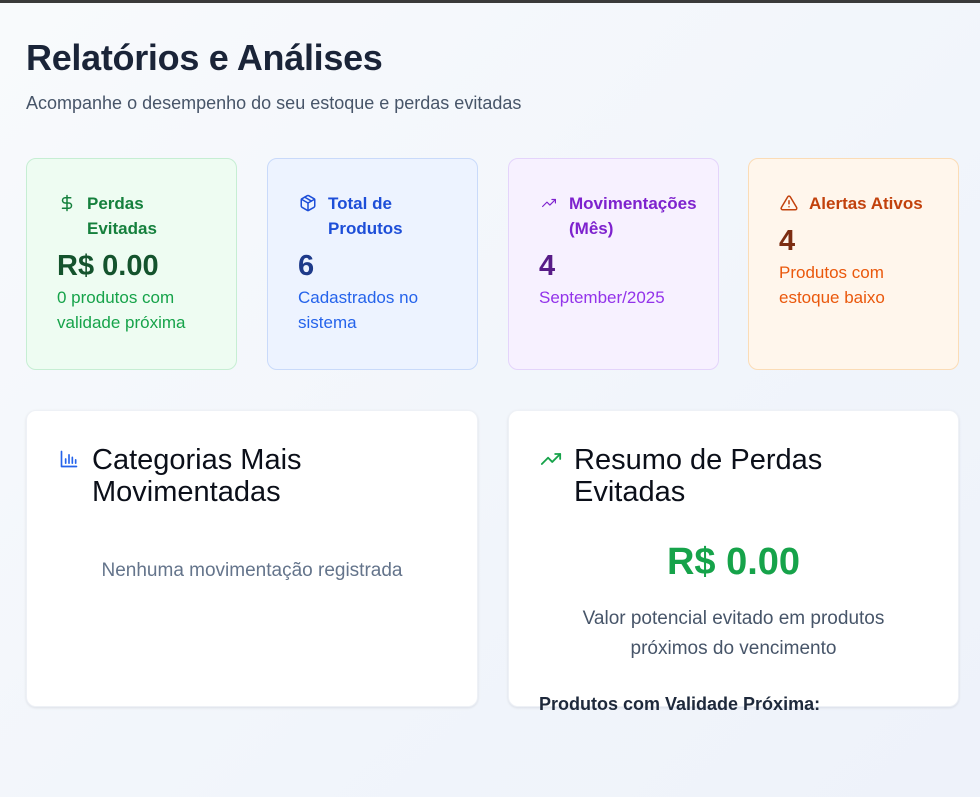 This screenshot has width=980, height=797. Describe the element at coordinates (197, 476) in the screenshot. I see `panel-title: Categorias Mais Movimentadas` at that location.